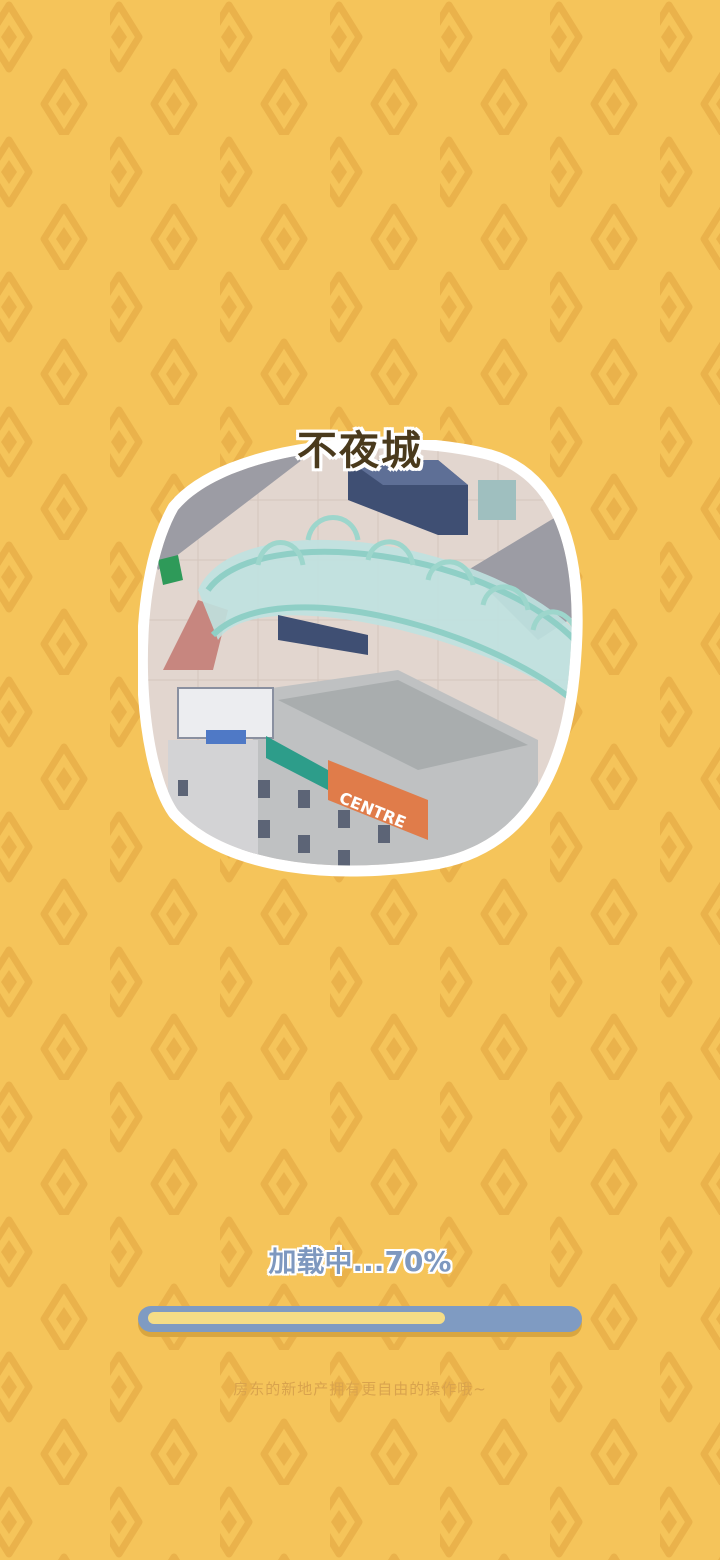 Image resolution: width=720 pixels, height=1560 pixels. I want to click on location-title: 不夜城, so click(360, 451).